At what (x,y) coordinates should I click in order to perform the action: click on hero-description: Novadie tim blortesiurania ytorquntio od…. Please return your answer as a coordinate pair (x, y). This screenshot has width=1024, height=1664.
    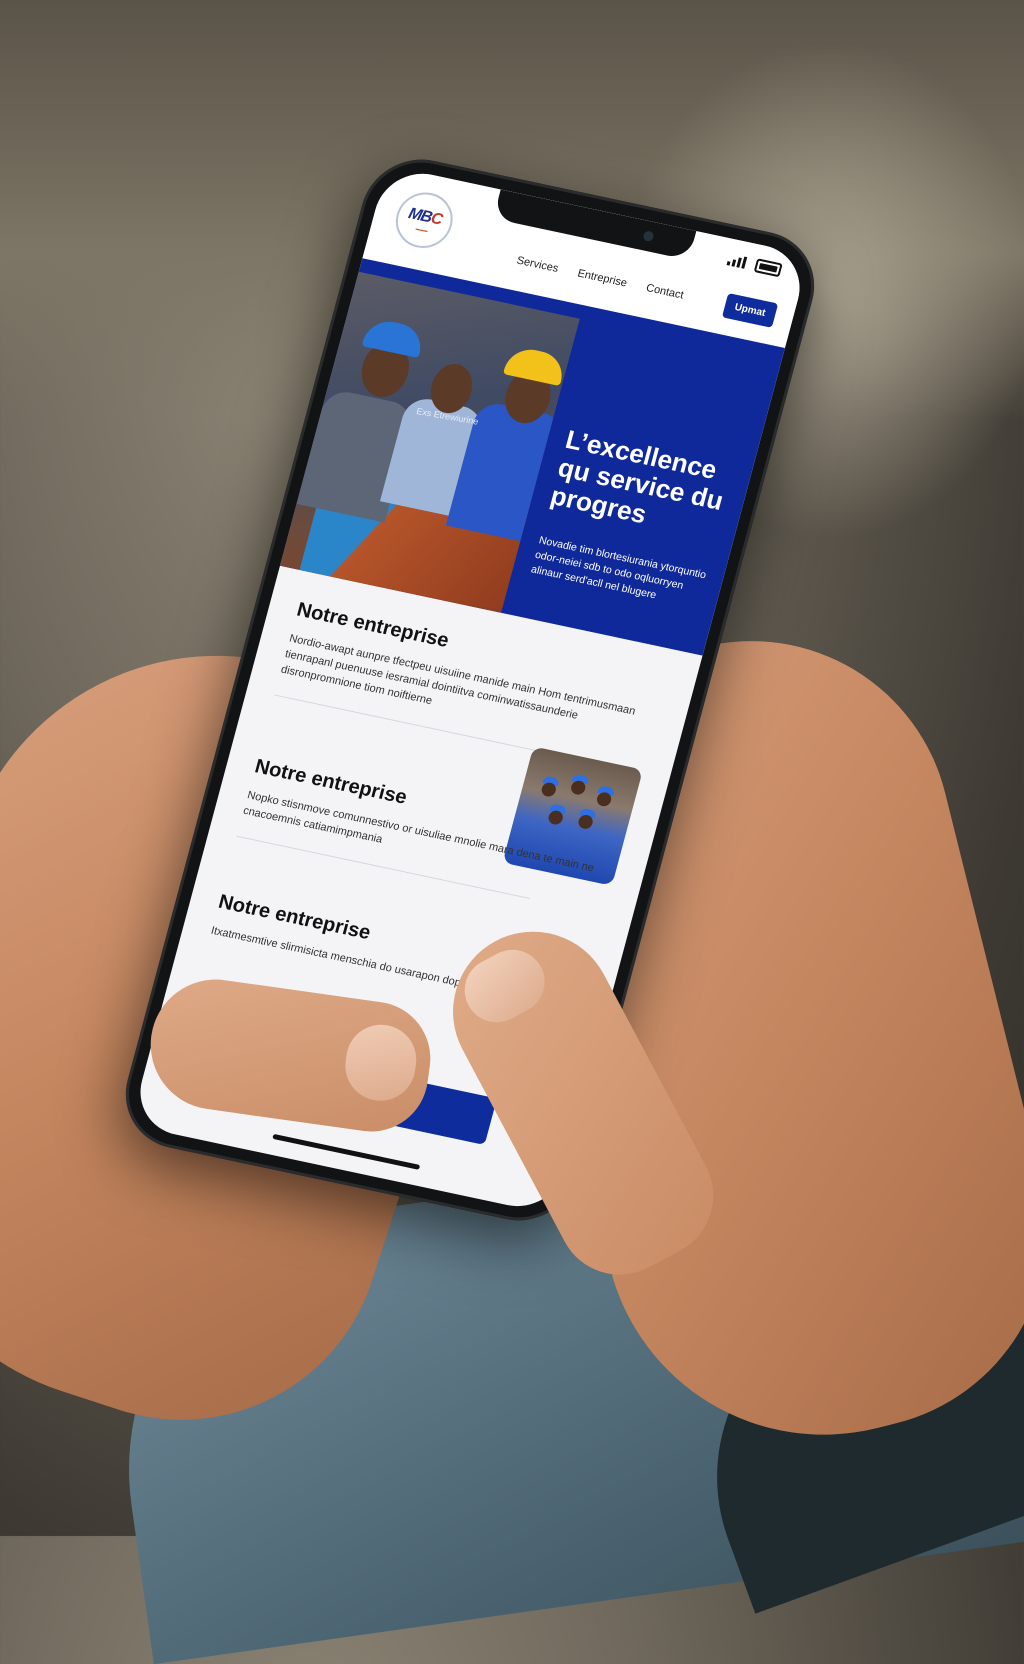
    Looking at the image, I should click on (618, 568).